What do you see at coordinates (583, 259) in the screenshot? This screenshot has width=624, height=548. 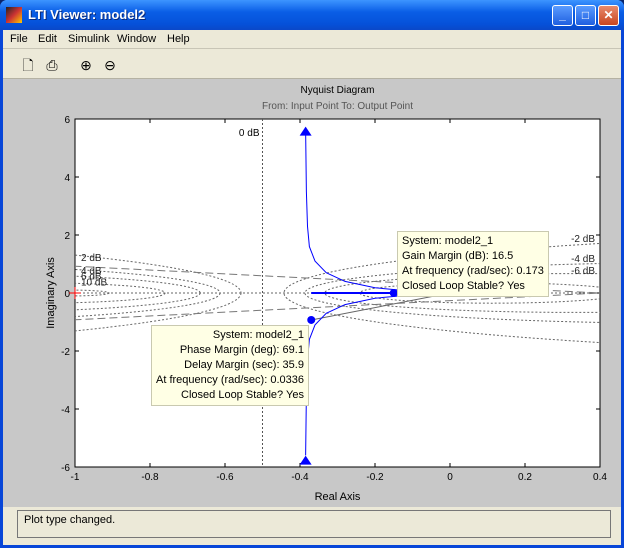 I see `grid-label: -4 dB` at bounding box center [583, 259].